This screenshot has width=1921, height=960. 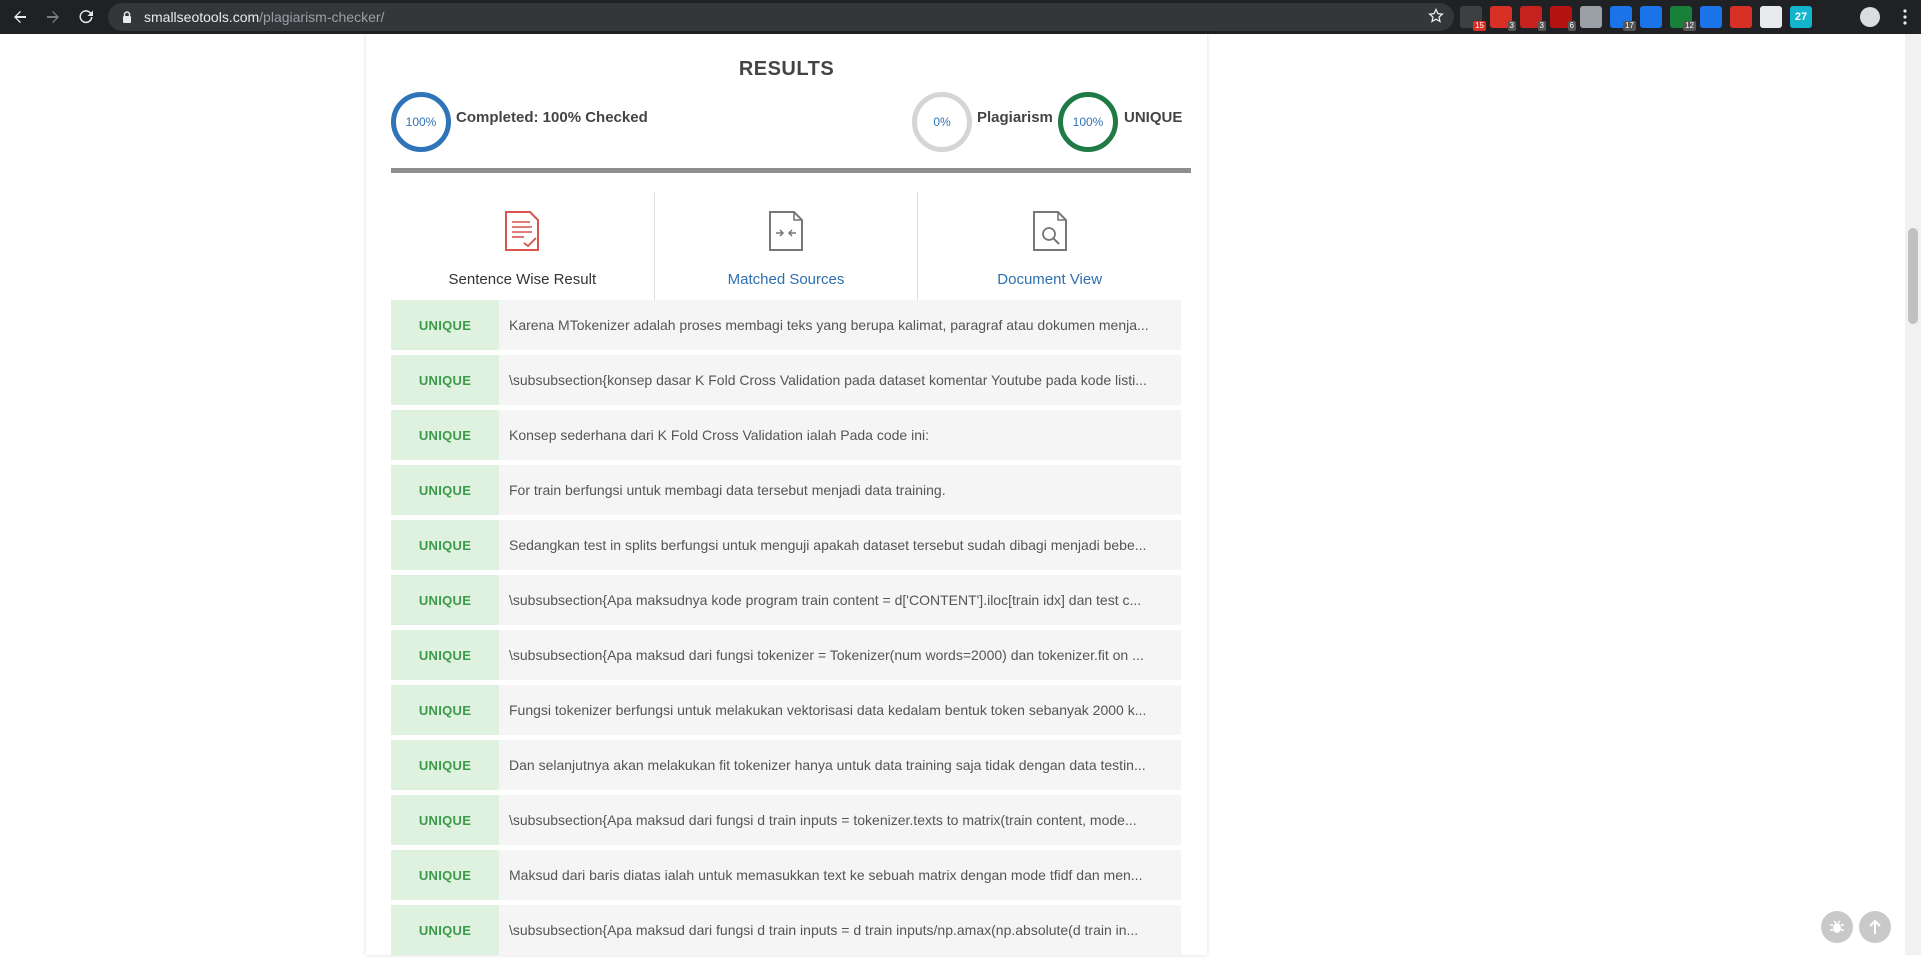 What do you see at coordinates (1591, 17) in the screenshot?
I see `ext-5-icon` at bounding box center [1591, 17].